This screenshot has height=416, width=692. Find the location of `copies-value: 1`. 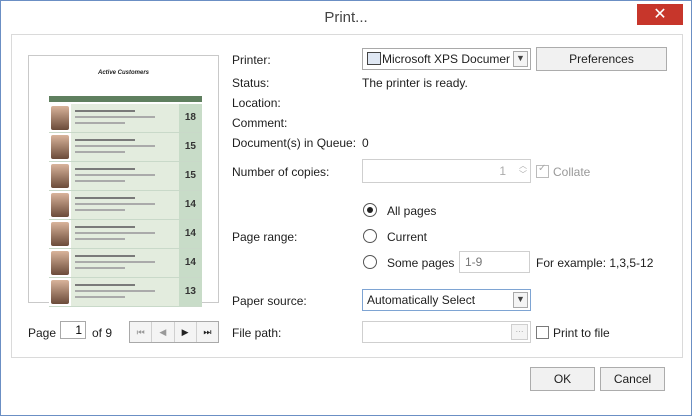

copies-value: 1 is located at coordinates (502, 171).